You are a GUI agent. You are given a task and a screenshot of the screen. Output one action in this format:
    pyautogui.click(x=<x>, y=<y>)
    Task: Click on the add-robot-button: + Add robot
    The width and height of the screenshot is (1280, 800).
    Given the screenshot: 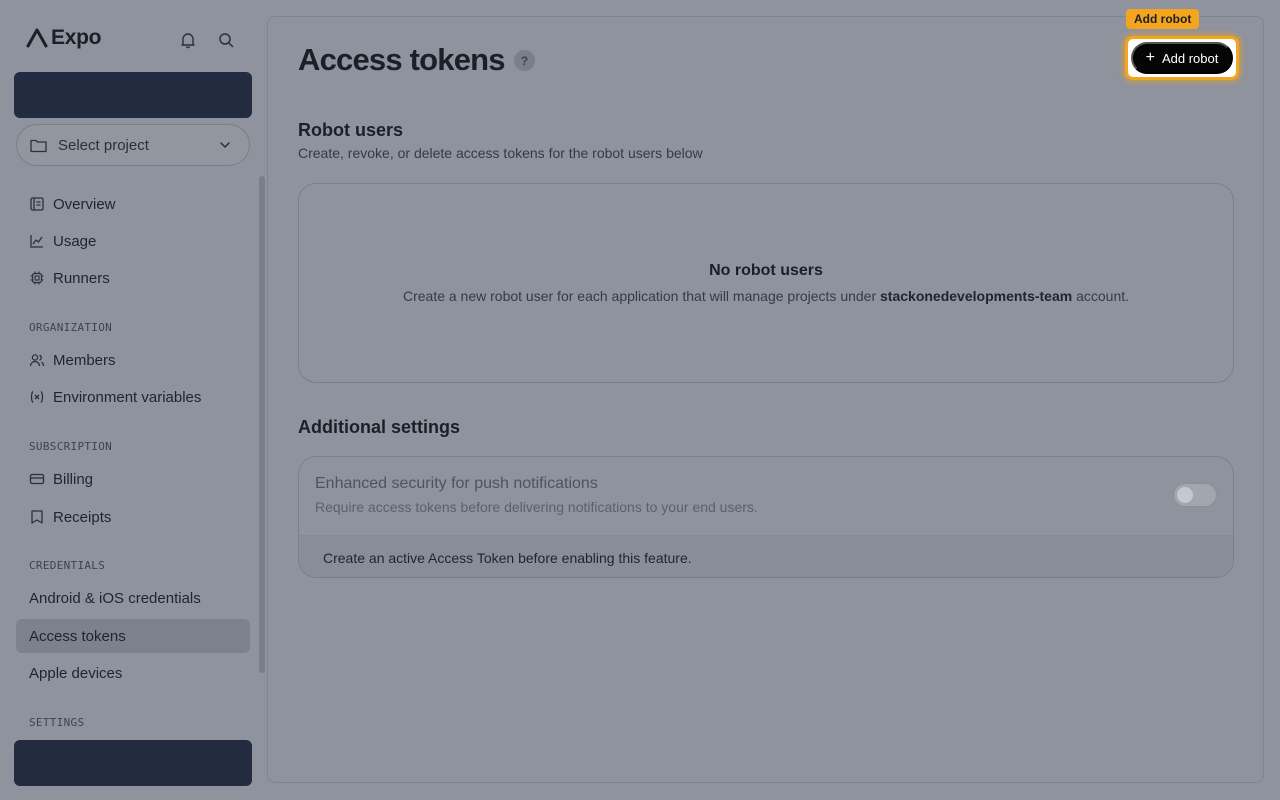 What is the action you would take?
    pyautogui.click(x=1182, y=58)
    